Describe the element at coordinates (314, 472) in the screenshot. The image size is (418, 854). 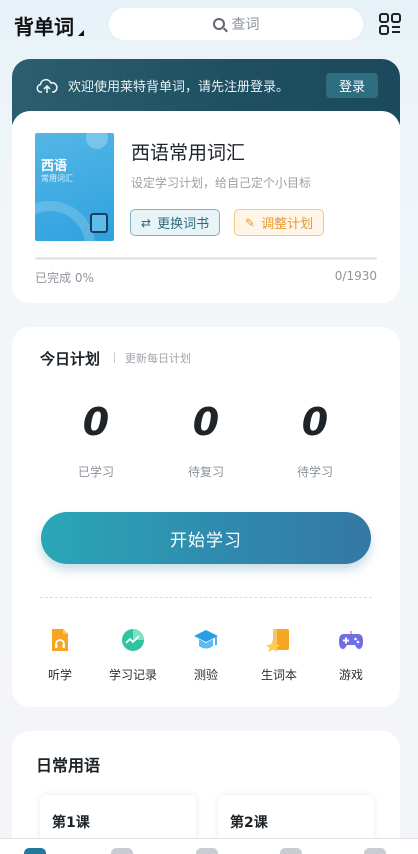
I see `stat-label: 待学习` at that location.